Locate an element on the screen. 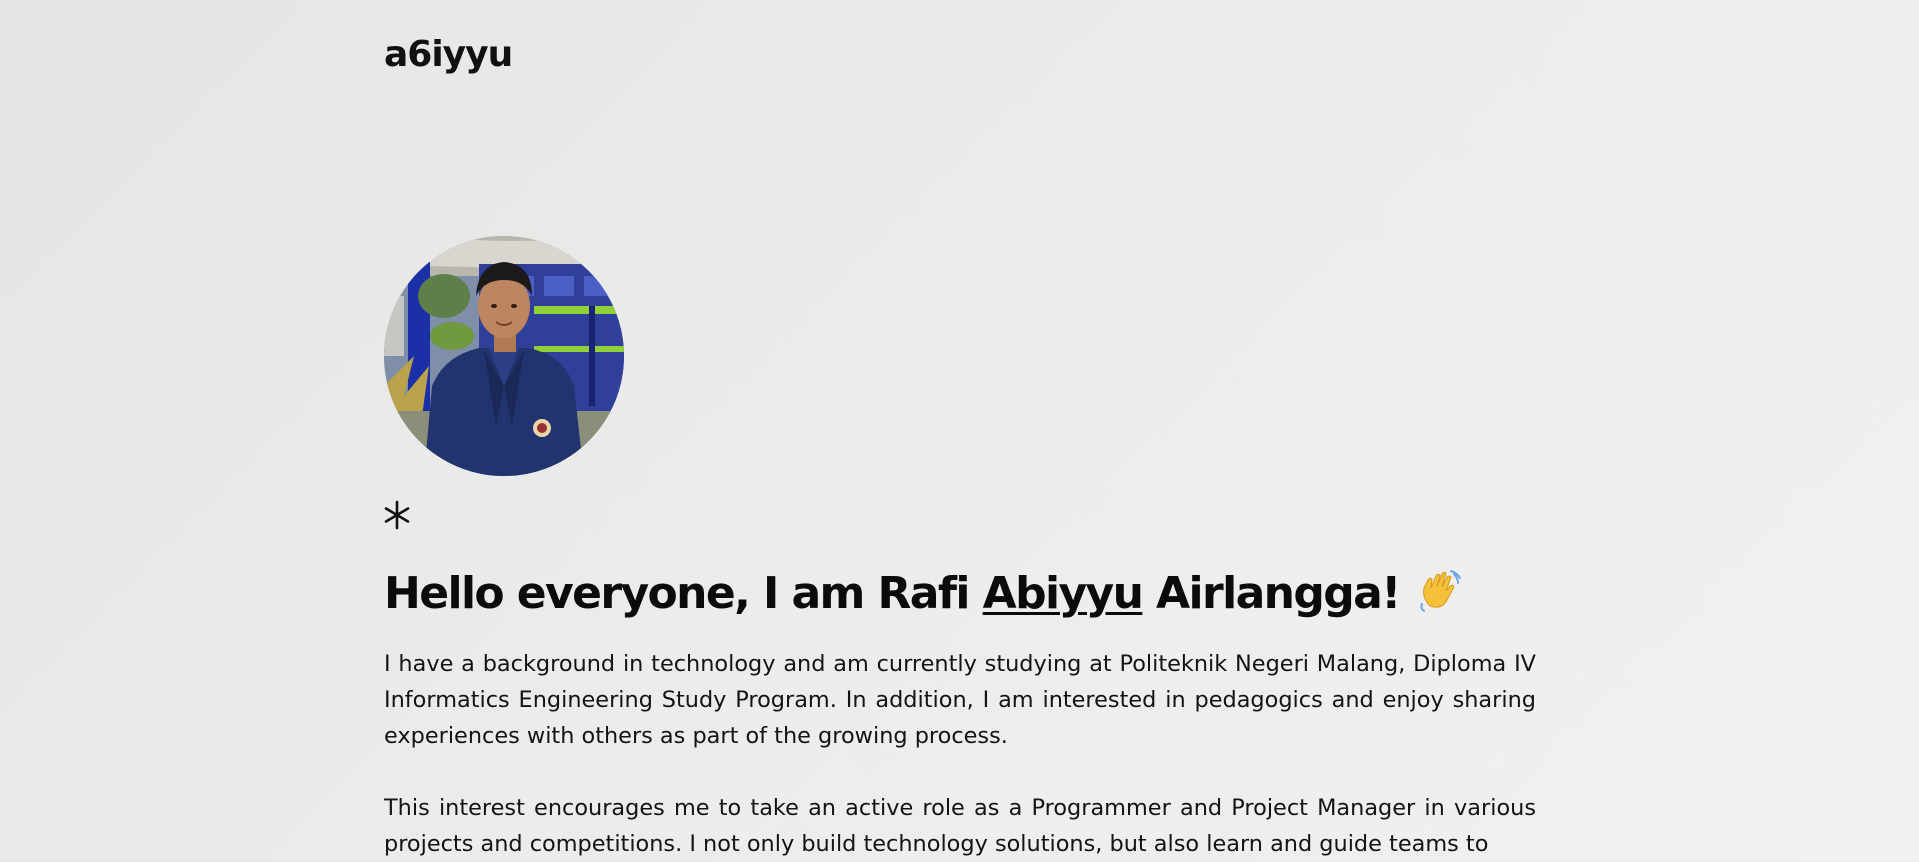 This screenshot has width=1919, height=862. waving-hand-icon is located at coordinates (1439, 598).